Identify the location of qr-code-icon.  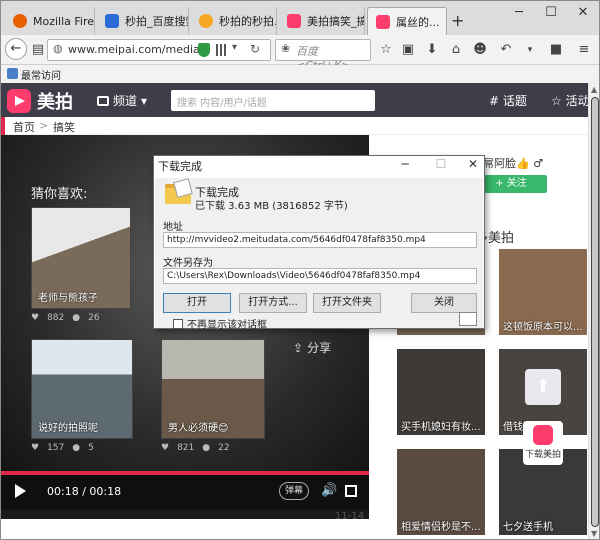
(222, 50).